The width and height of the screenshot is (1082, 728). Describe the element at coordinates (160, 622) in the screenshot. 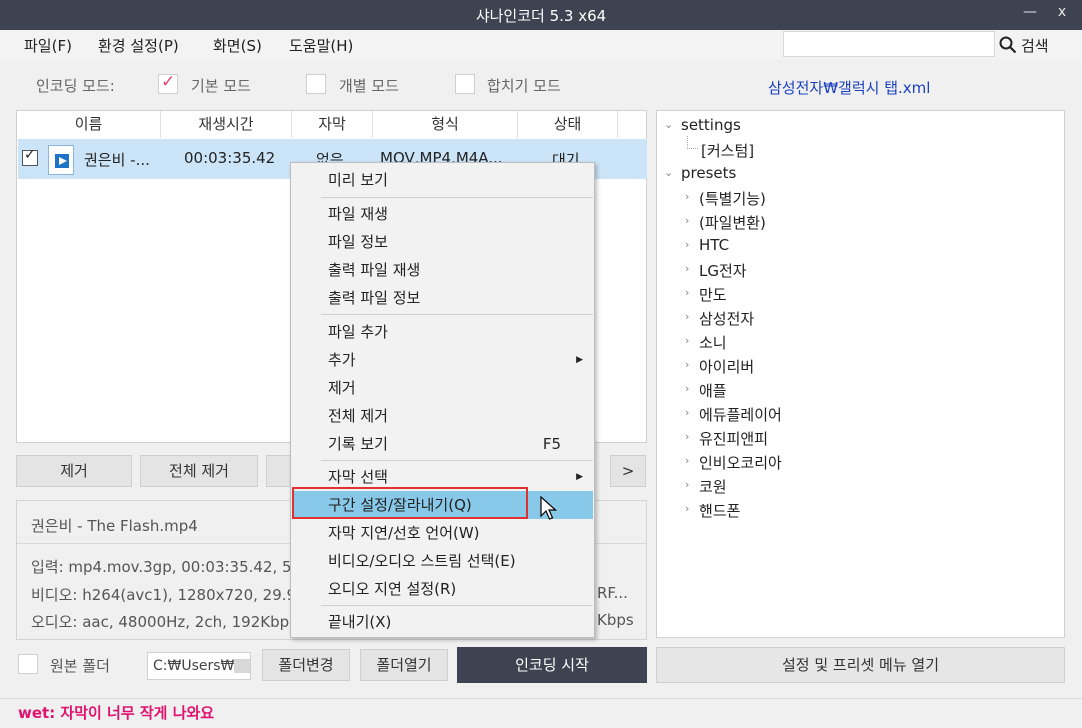

I see `info-audio: 오디오: aac, 48000Hz, 2ch, 192Kbp` at that location.